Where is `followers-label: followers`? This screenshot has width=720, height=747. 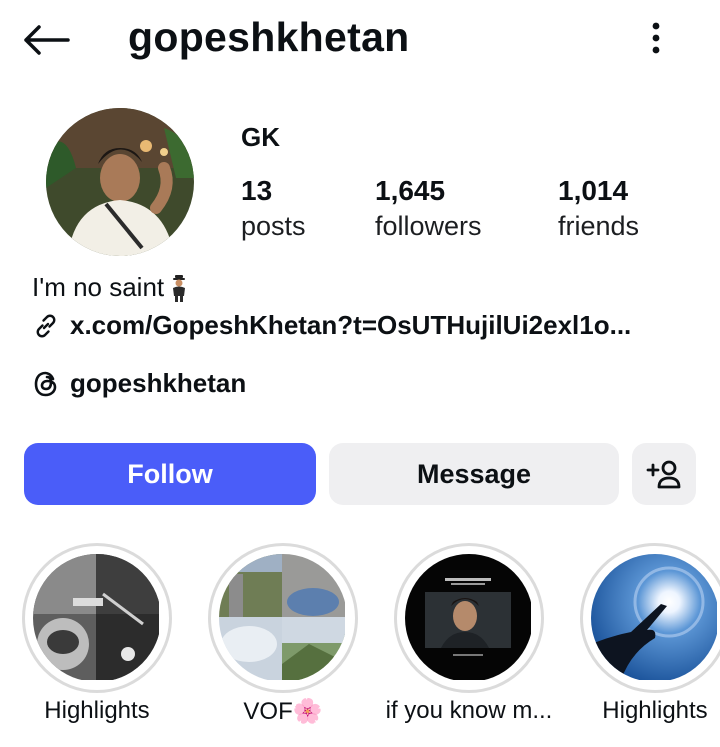 followers-label: followers is located at coordinates (428, 226).